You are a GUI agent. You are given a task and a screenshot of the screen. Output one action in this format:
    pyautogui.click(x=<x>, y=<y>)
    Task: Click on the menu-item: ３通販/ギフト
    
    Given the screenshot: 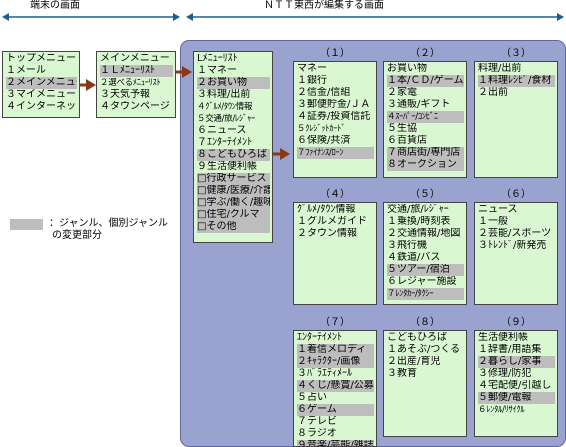 What is the action you would take?
    pyautogui.click(x=419, y=104)
    